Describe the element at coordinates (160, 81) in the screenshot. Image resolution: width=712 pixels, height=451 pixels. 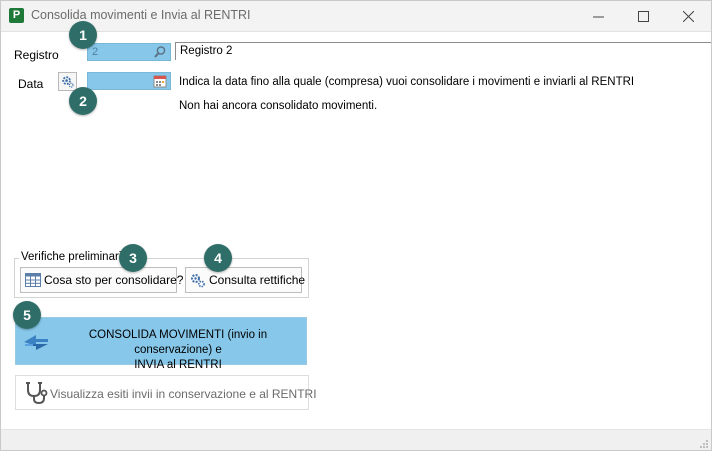
I see `calendar-icon` at that location.